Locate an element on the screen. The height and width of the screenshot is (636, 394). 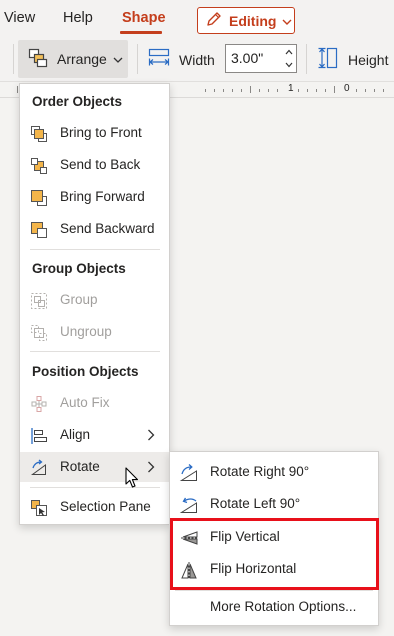
pencil-icon is located at coordinates (214, 20).